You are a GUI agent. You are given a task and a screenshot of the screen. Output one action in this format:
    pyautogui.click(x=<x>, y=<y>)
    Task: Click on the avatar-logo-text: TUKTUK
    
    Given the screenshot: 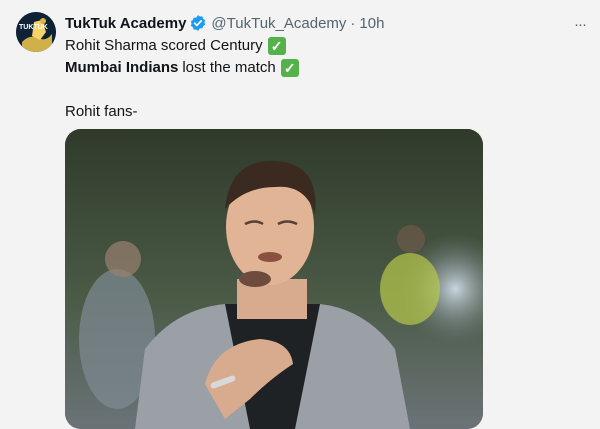 What is the action you would take?
    pyautogui.click(x=33, y=27)
    